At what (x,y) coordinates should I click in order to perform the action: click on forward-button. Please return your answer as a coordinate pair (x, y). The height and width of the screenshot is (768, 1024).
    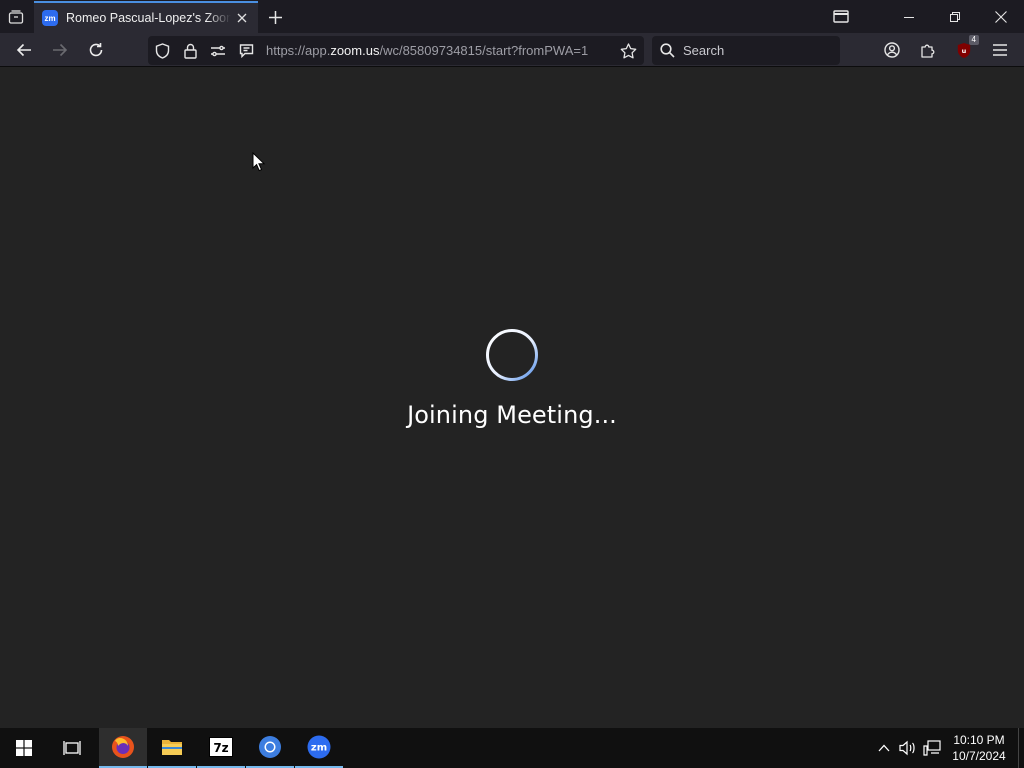
    Looking at the image, I should click on (60, 50).